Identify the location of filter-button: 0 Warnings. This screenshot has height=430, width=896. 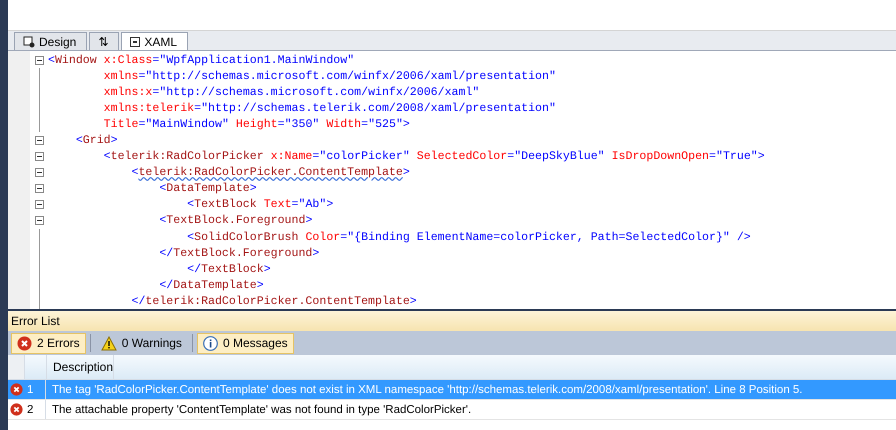
(141, 343).